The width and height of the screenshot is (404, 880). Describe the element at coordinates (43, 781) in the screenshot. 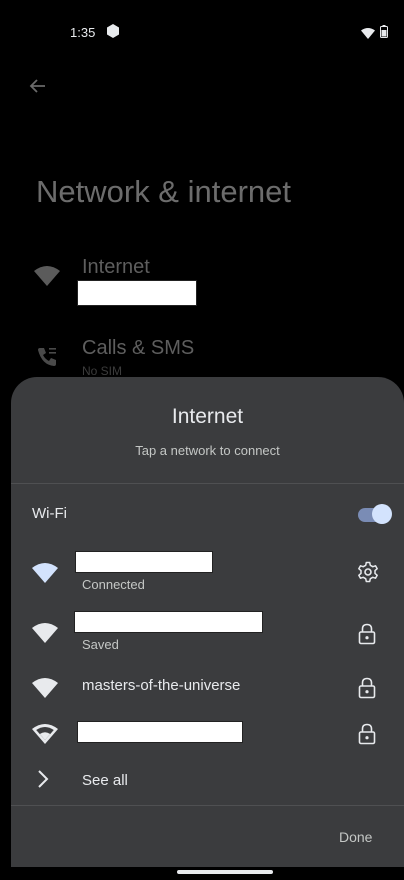

I see `chevron-right-icon` at that location.